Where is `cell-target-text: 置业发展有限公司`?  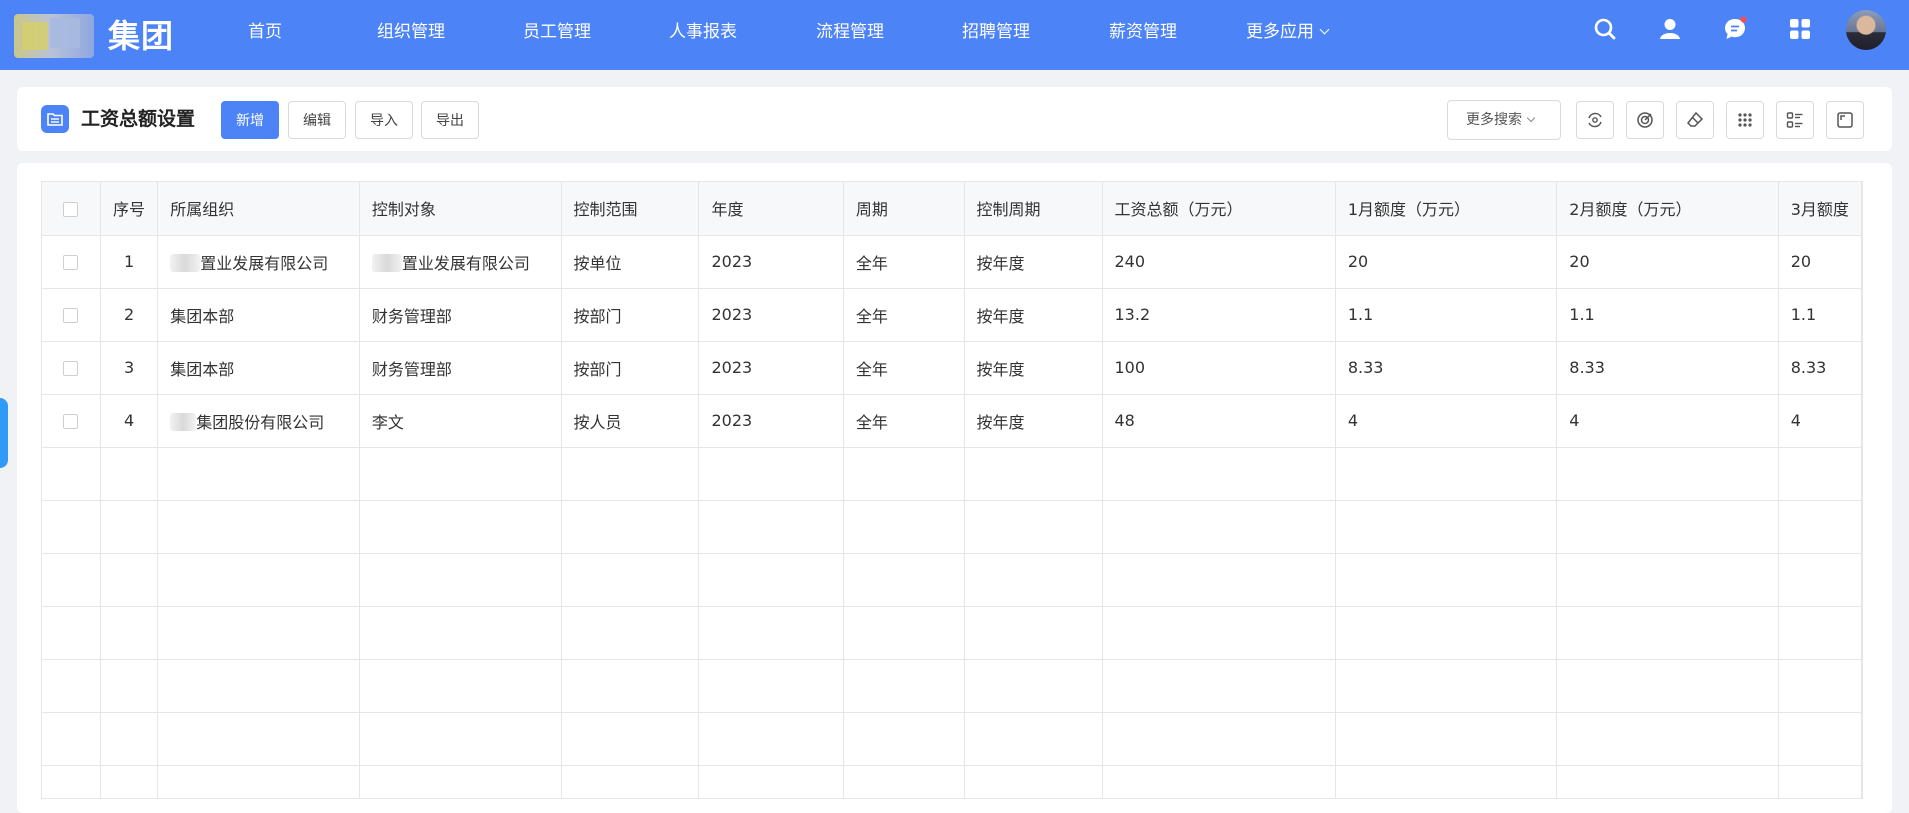
cell-target-text: 置业发展有限公司 is located at coordinates (465, 263).